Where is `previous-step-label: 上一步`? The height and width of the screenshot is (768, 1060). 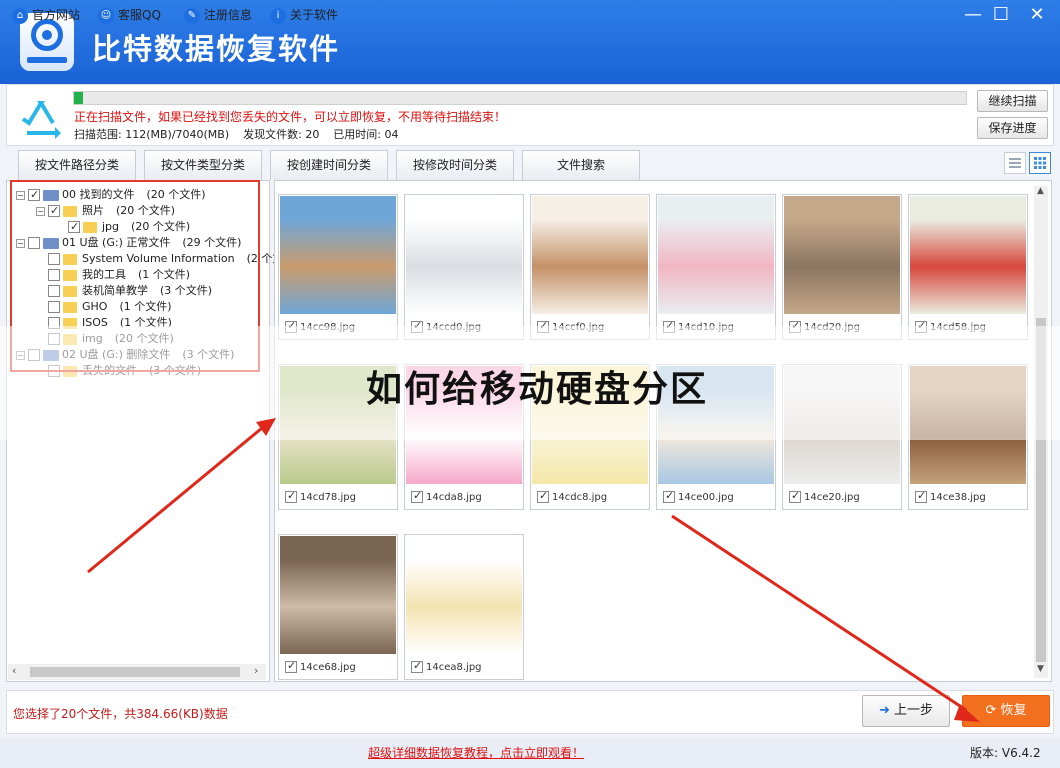 previous-step-label: 上一步 is located at coordinates (914, 710).